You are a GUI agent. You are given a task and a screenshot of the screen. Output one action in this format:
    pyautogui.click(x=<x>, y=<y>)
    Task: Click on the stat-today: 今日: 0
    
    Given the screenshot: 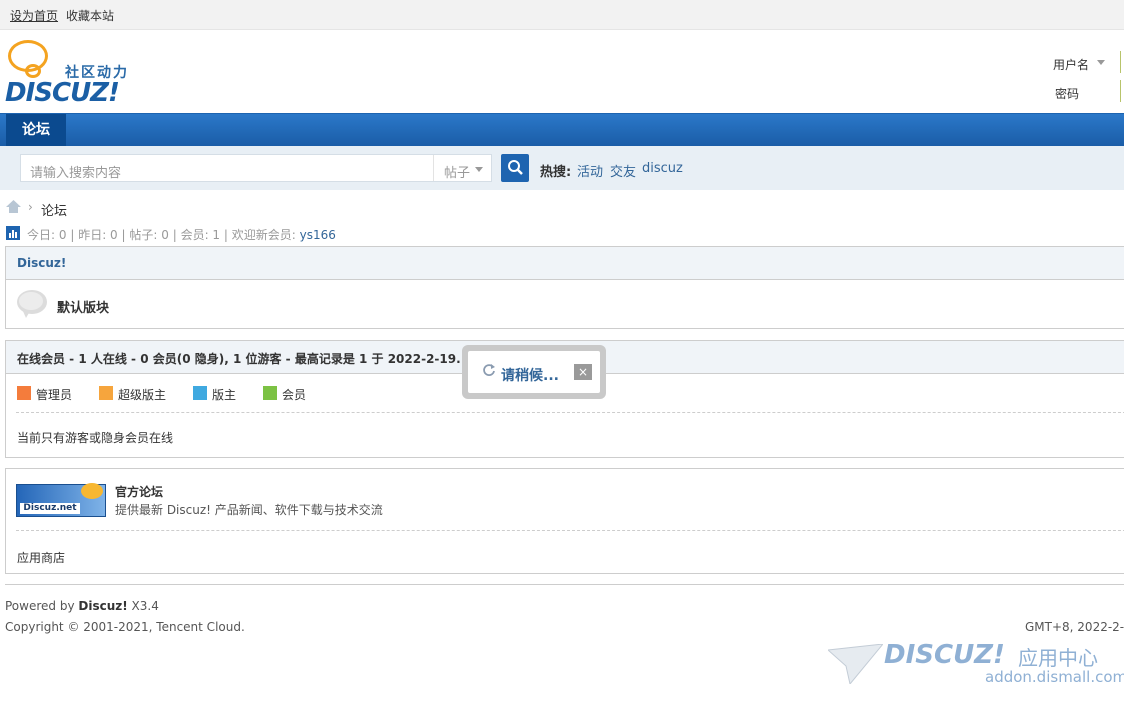 What is the action you would take?
    pyautogui.click(x=47, y=235)
    